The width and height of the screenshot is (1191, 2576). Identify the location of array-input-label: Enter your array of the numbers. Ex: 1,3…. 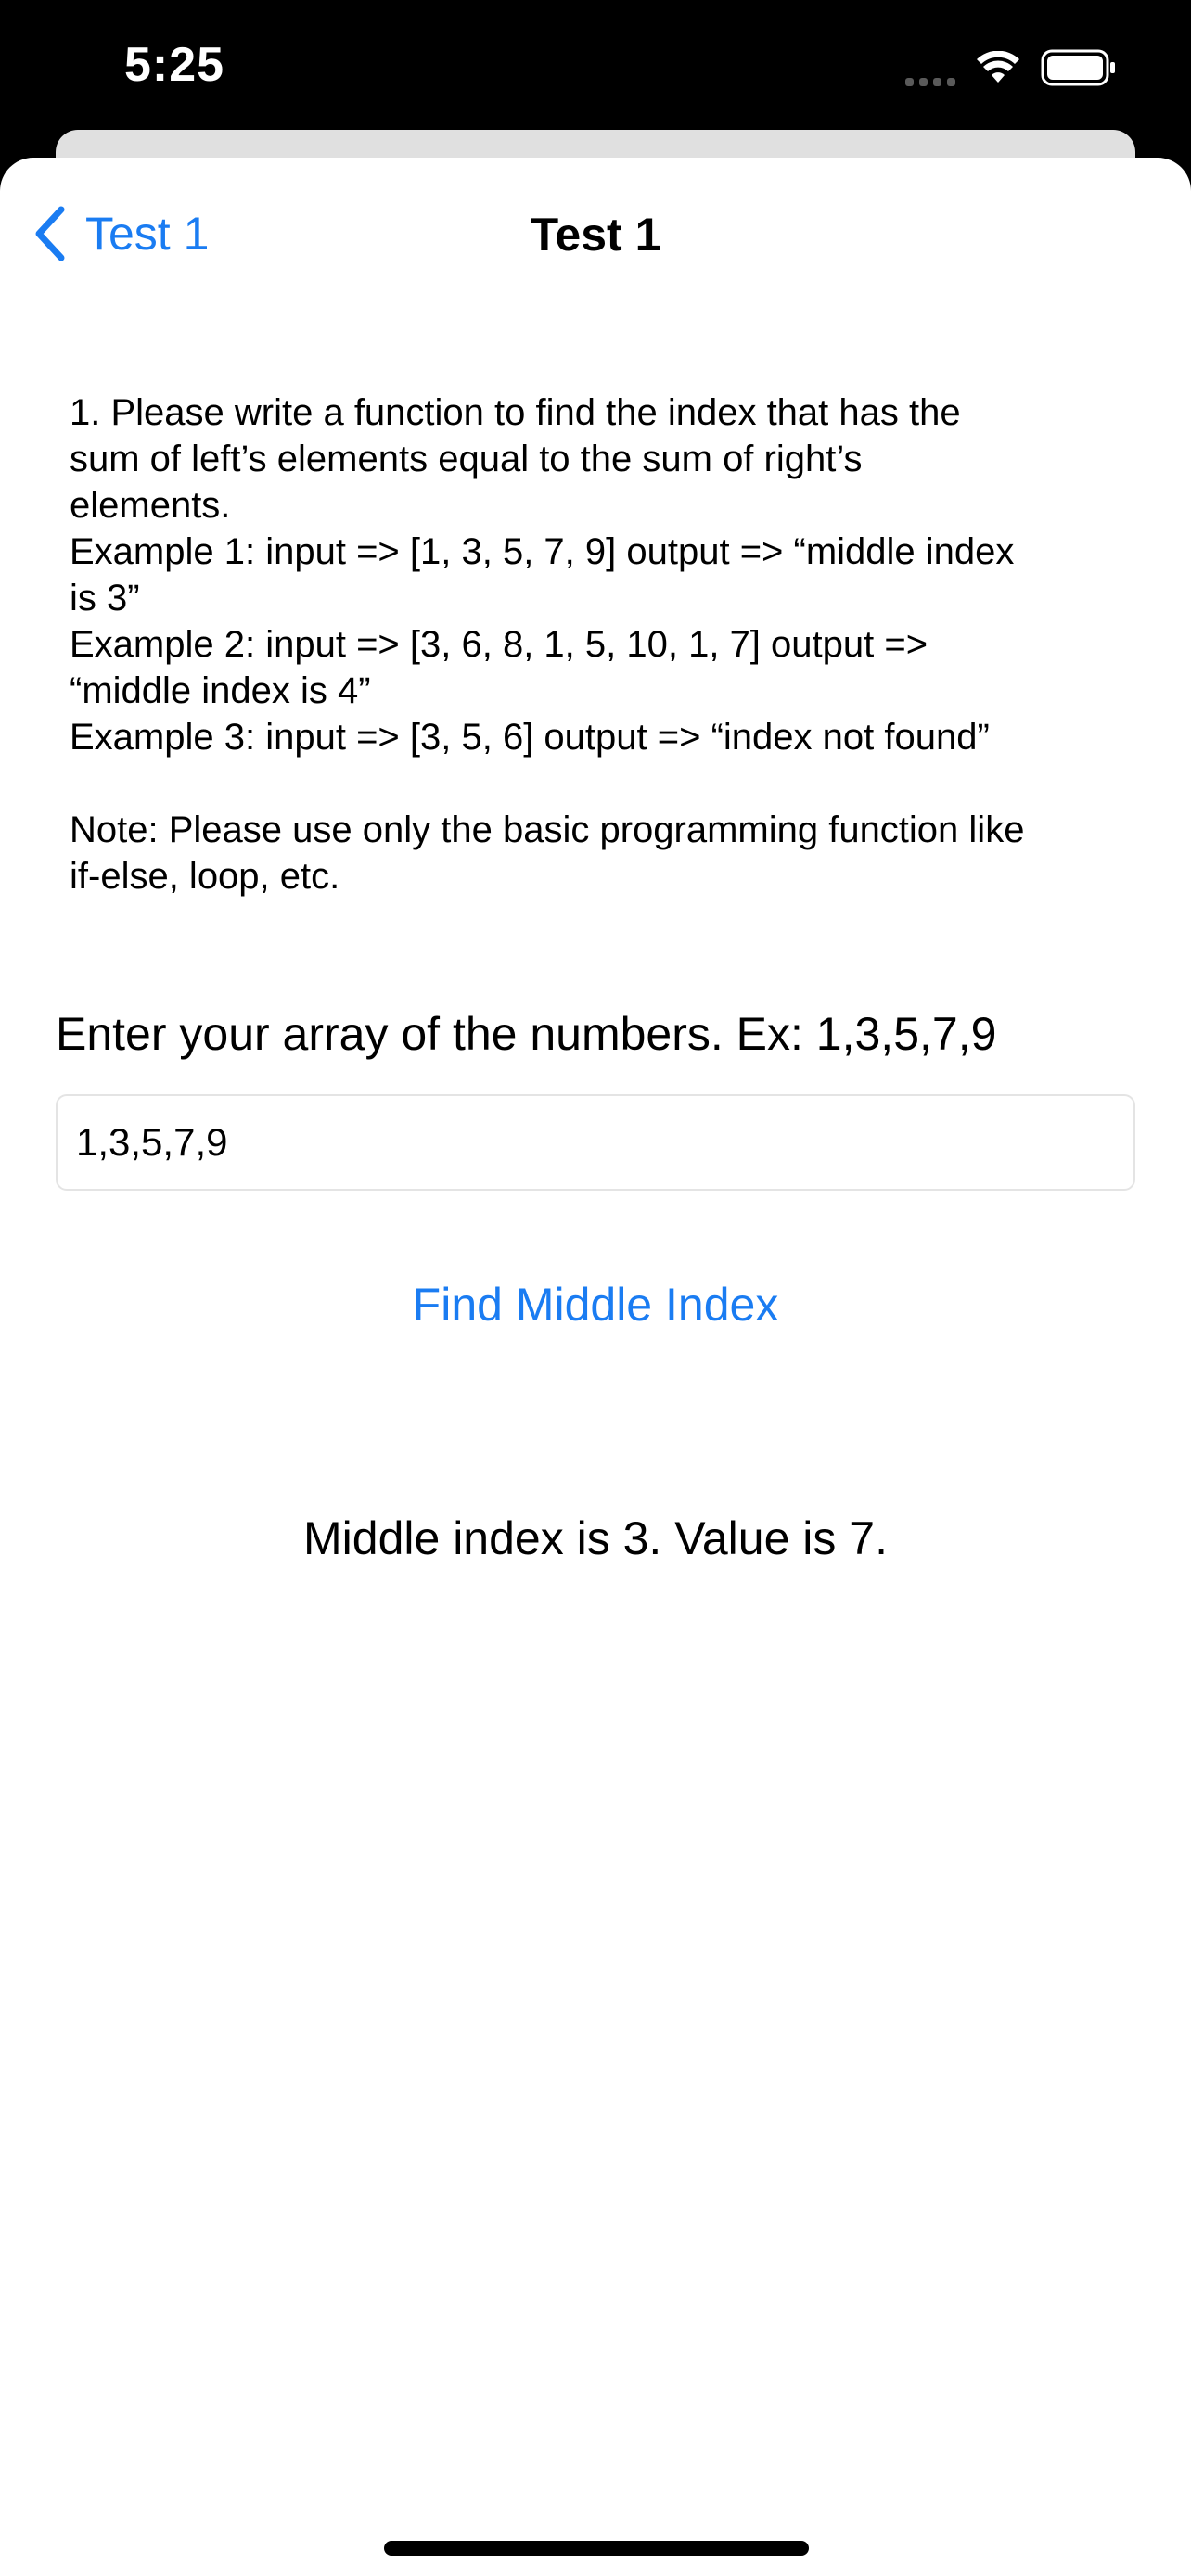
(526, 1034).